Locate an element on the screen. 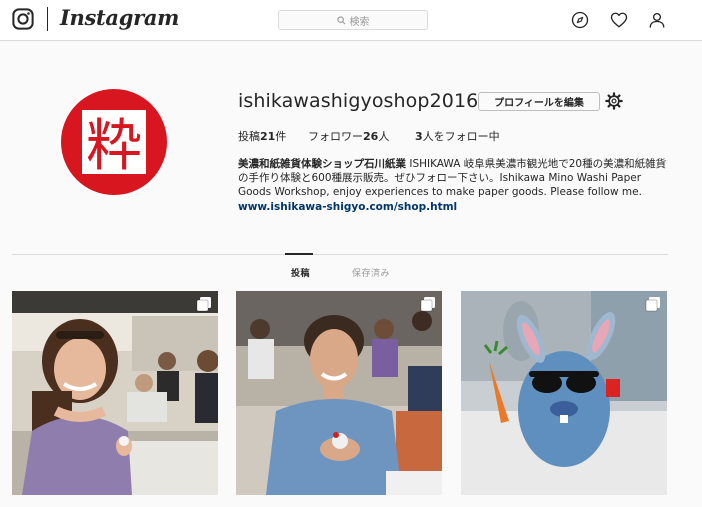 The width and height of the screenshot is (702, 507). profile-username: ishikawashigyoshop2016 is located at coordinates (358, 101).